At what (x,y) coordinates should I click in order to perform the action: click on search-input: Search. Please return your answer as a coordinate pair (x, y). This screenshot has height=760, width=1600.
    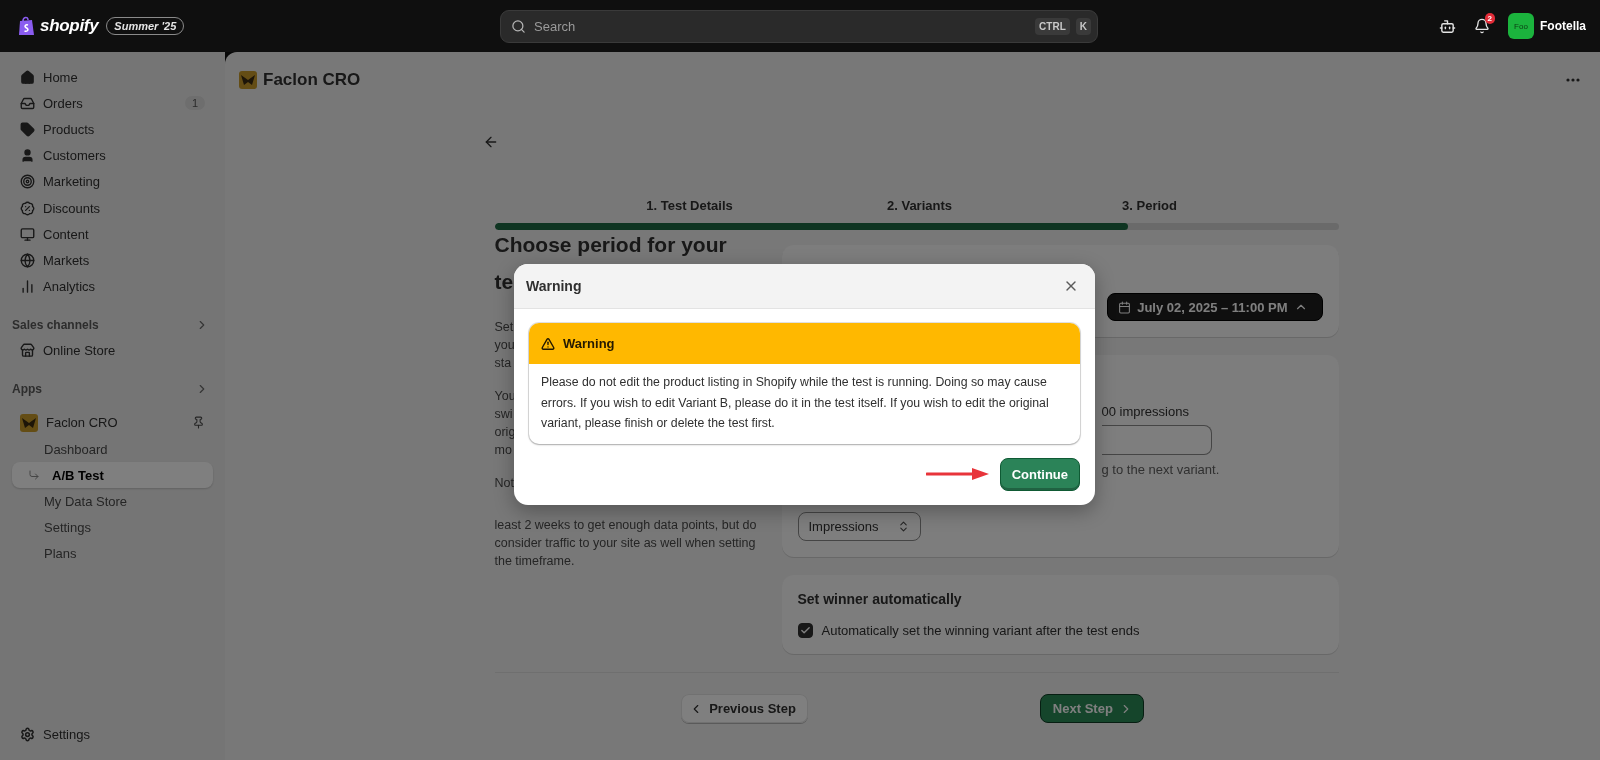
    Looking at the image, I should click on (781, 26).